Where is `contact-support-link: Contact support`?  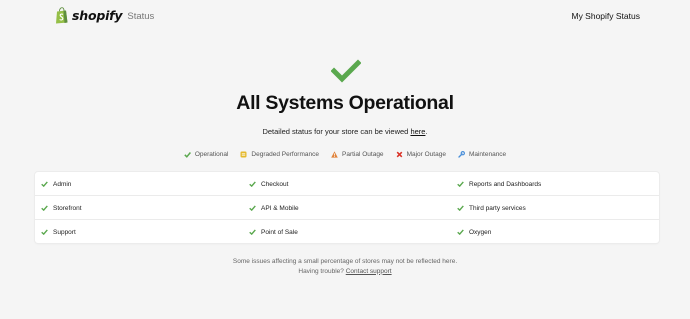 contact-support-link: Contact support is located at coordinates (369, 271).